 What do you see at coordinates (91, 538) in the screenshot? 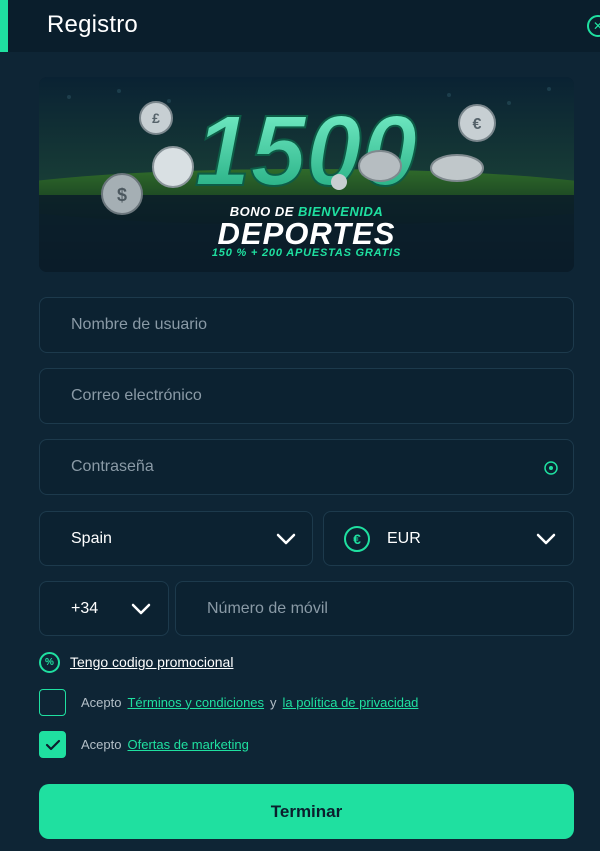
I see `country-value: Spain` at bounding box center [91, 538].